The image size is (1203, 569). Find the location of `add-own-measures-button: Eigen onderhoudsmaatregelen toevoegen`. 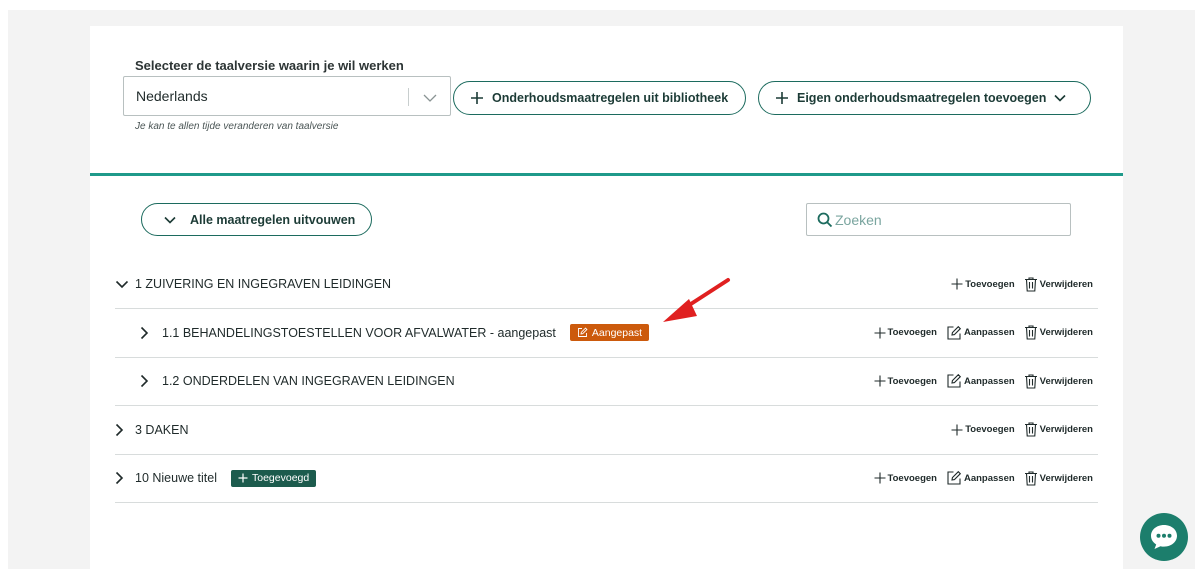

add-own-measures-button: Eigen onderhoudsmaatregelen toevoegen is located at coordinates (924, 98).